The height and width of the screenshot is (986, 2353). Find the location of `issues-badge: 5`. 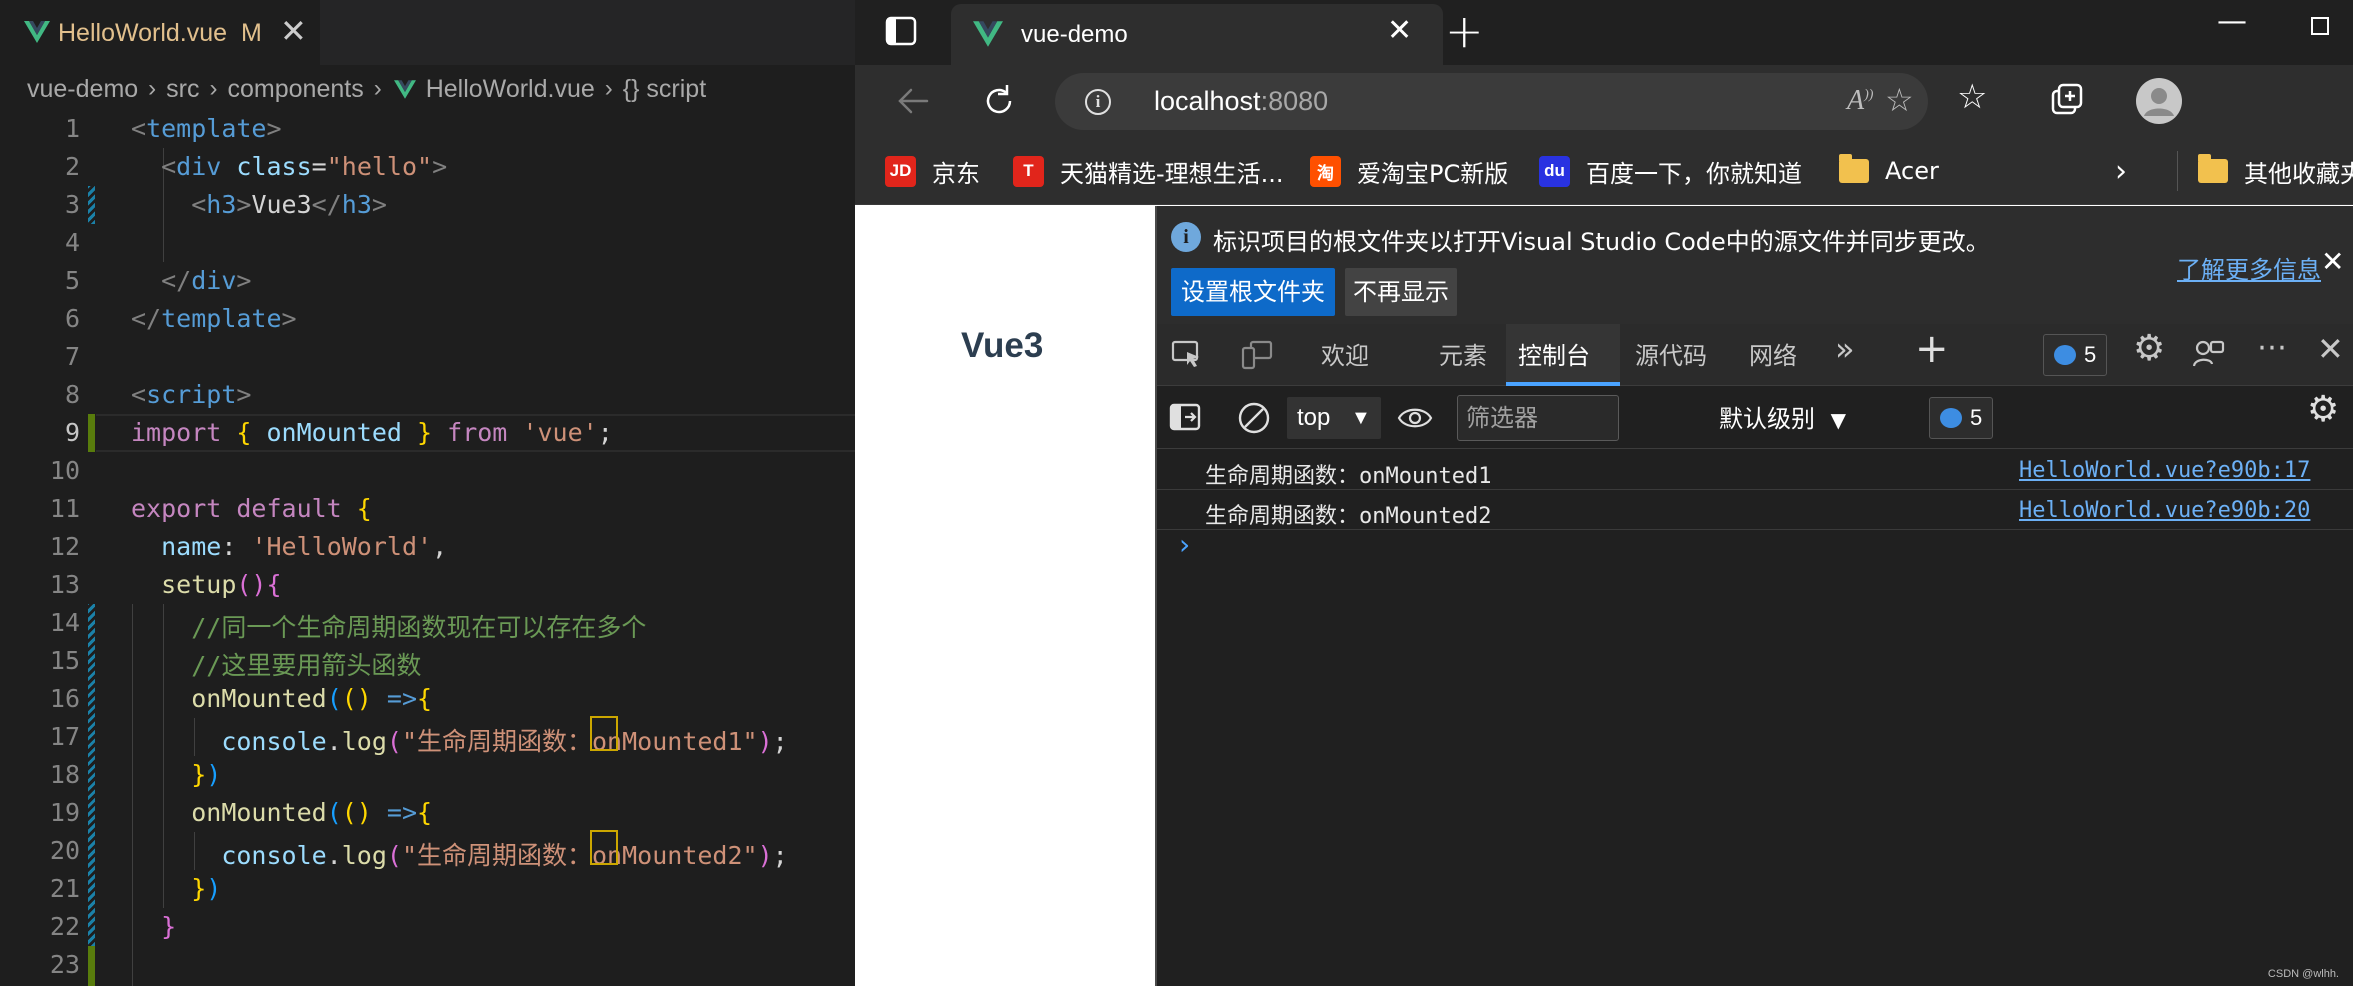

issues-badge: 5 is located at coordinates (2075, 355).